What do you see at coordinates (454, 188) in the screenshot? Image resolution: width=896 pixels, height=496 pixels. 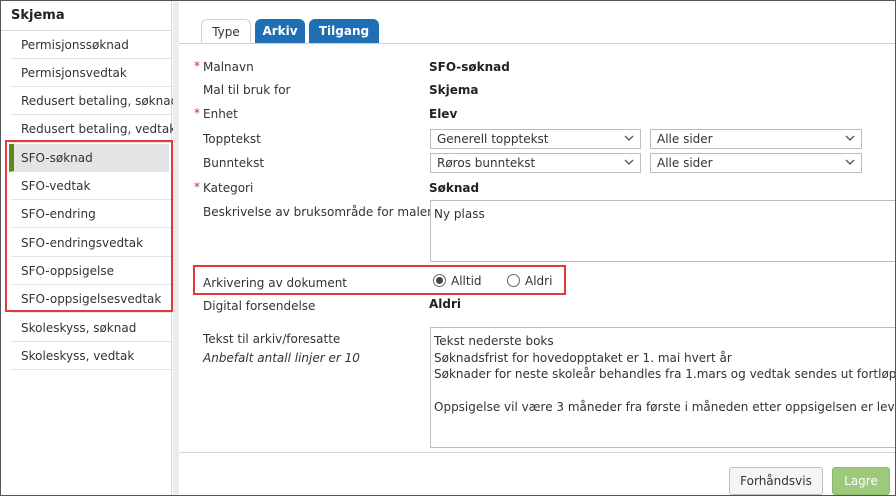 I see `kategori-value: Søknad` at bounding box center [454, 188].